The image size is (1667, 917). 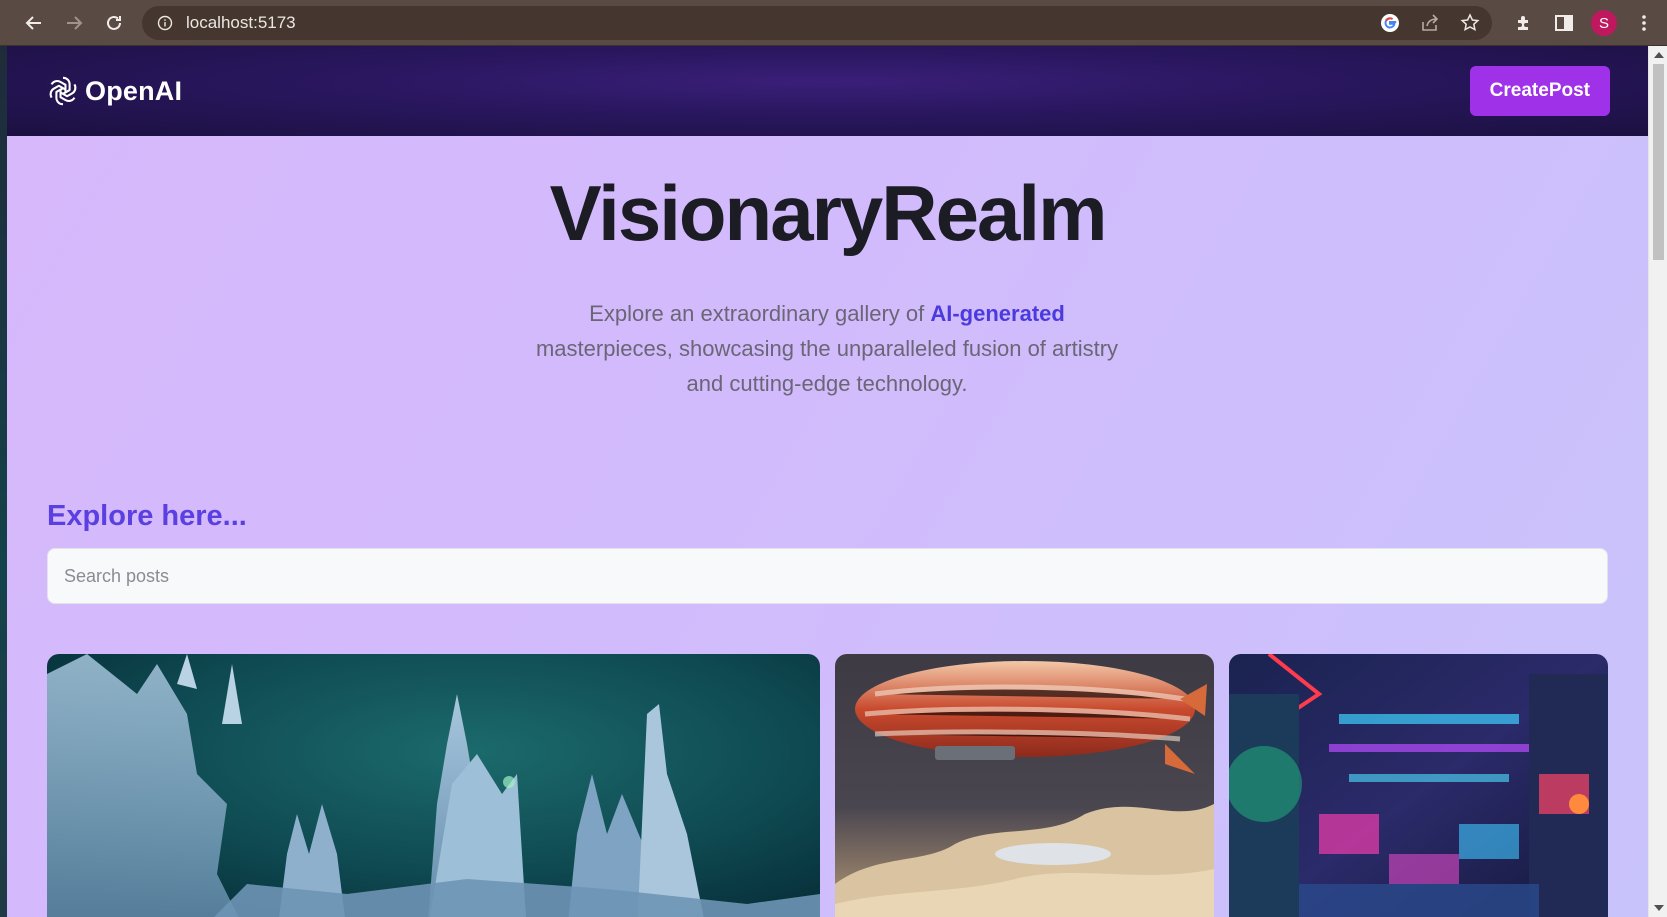 I want to click on arrow-right-icon, so click(x=75, y=22).